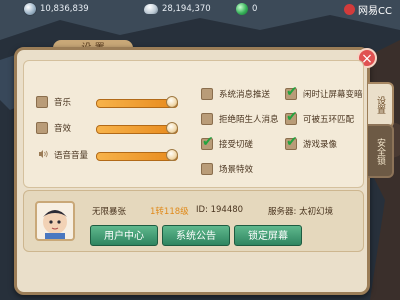  Describe the element at coordinates (291, 142) in the screenshot. I see `game-recording-checkbox` at that location.